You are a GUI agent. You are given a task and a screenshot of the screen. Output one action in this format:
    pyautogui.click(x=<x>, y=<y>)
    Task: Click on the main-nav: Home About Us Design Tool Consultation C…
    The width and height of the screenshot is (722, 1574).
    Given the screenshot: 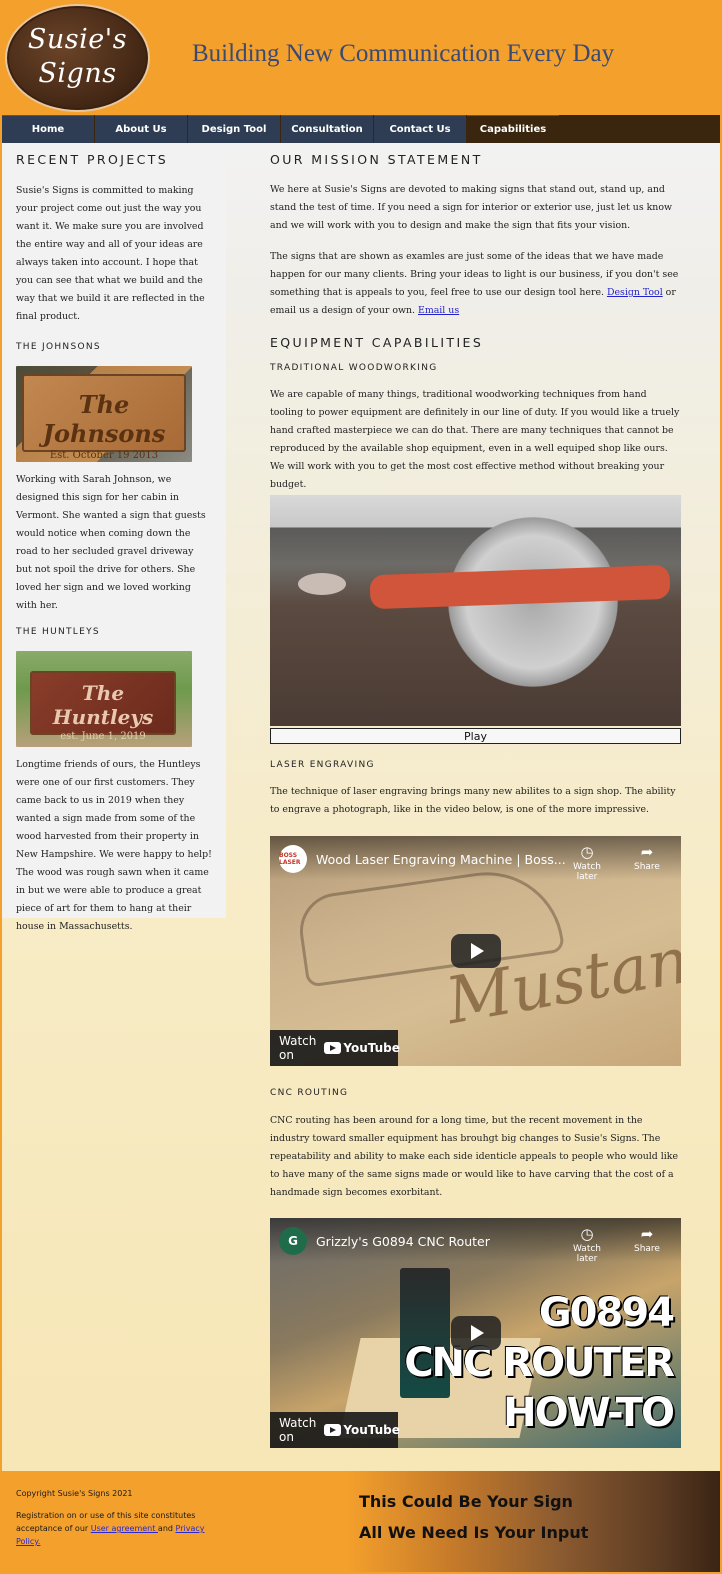 What is the action you would take?
    pyautogui.click(x=361, y=129)
    